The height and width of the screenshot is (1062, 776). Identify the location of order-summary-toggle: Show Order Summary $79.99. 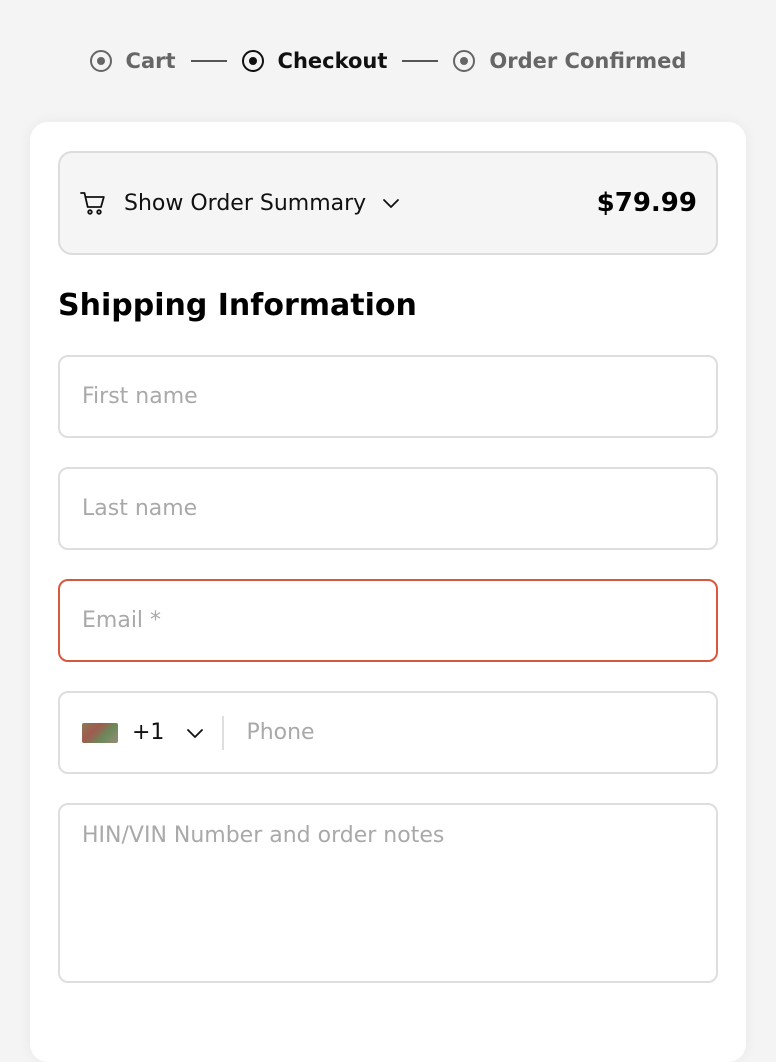
(388, 203).